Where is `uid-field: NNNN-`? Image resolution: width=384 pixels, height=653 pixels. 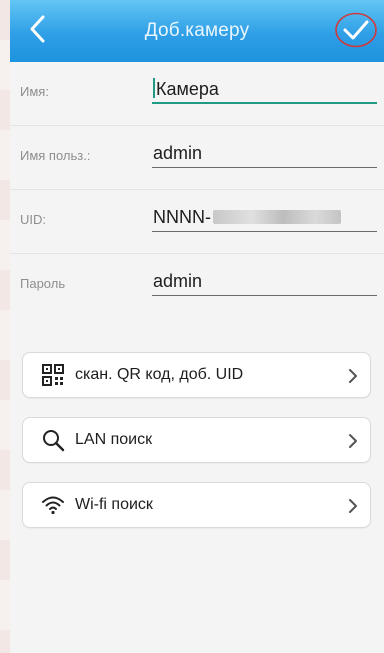
uid-field: NNNN- is located at coordinates (264, 218).